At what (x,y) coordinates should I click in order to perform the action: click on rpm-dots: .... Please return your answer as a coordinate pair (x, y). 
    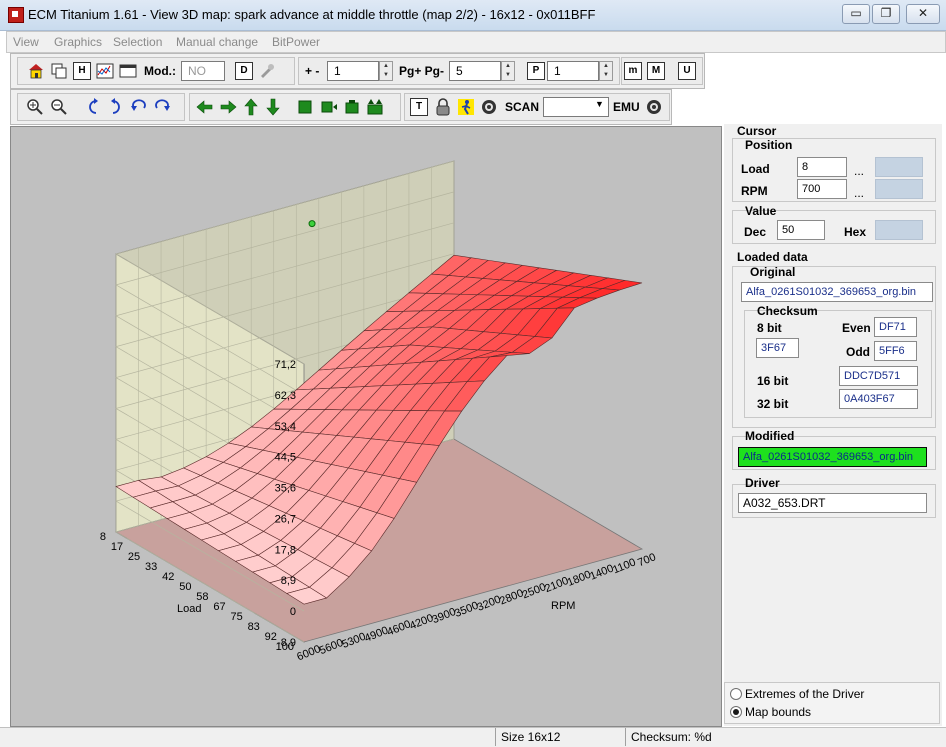
    Looking at the image, I should click on (859, 193).